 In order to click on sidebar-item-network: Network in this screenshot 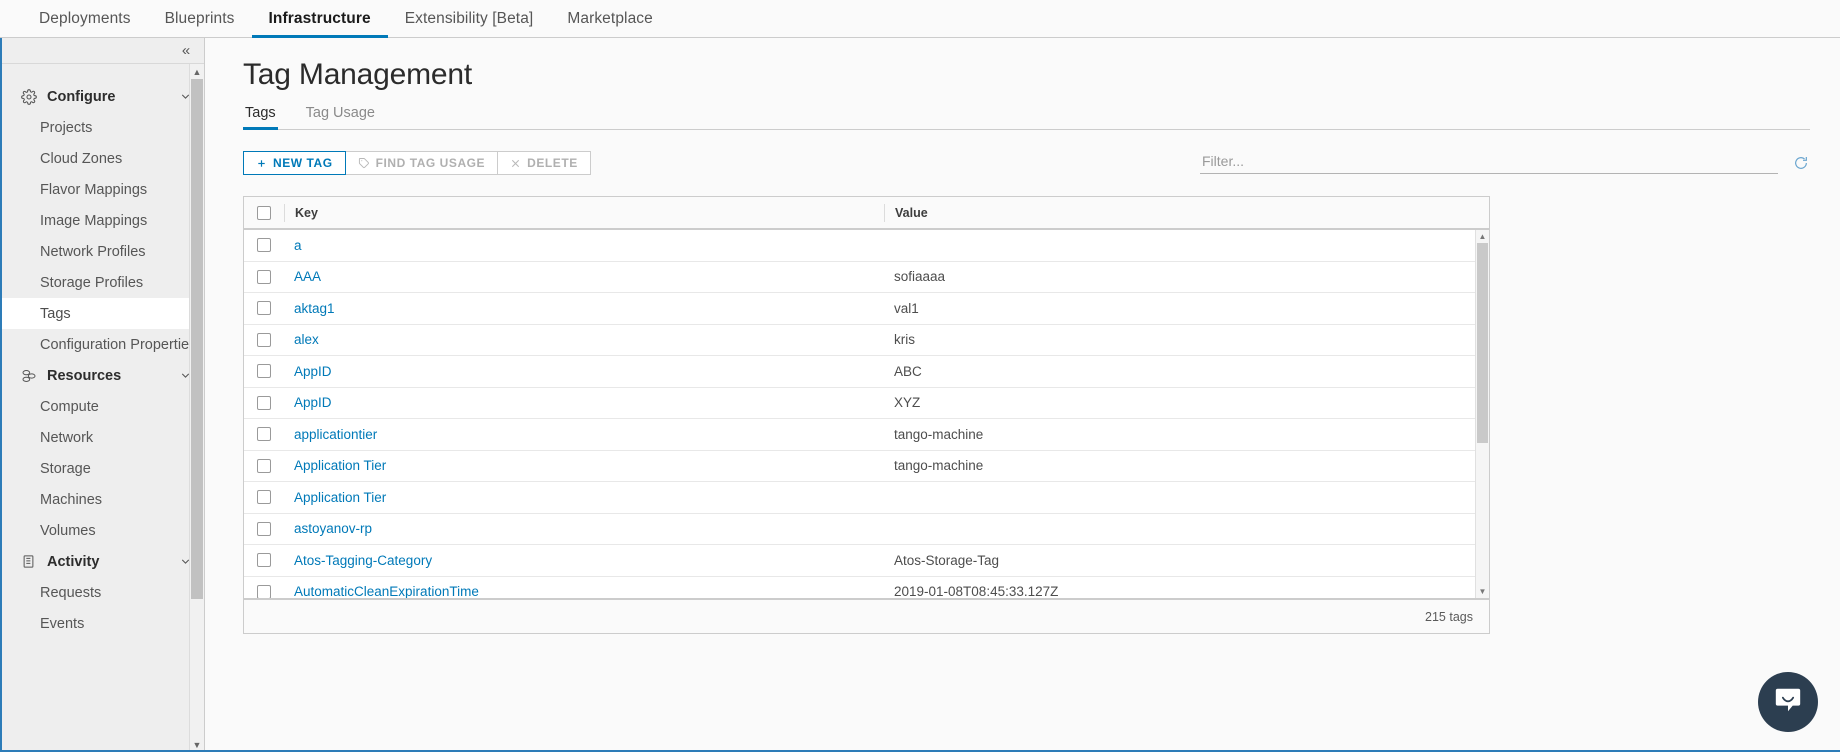, I will do `click(102, 437)`.